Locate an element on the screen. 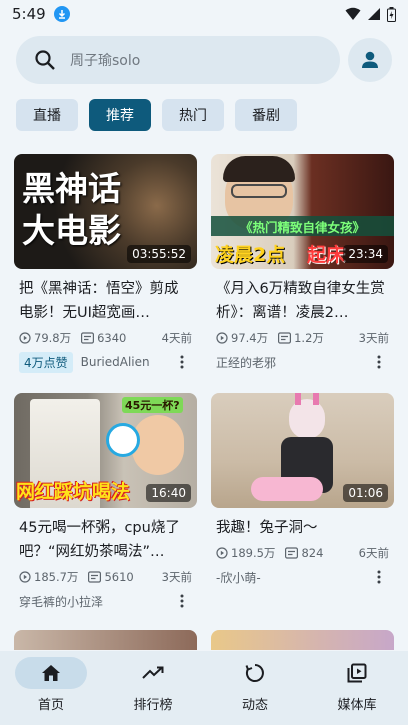  signal-icon is located at coordinates (374, 14).